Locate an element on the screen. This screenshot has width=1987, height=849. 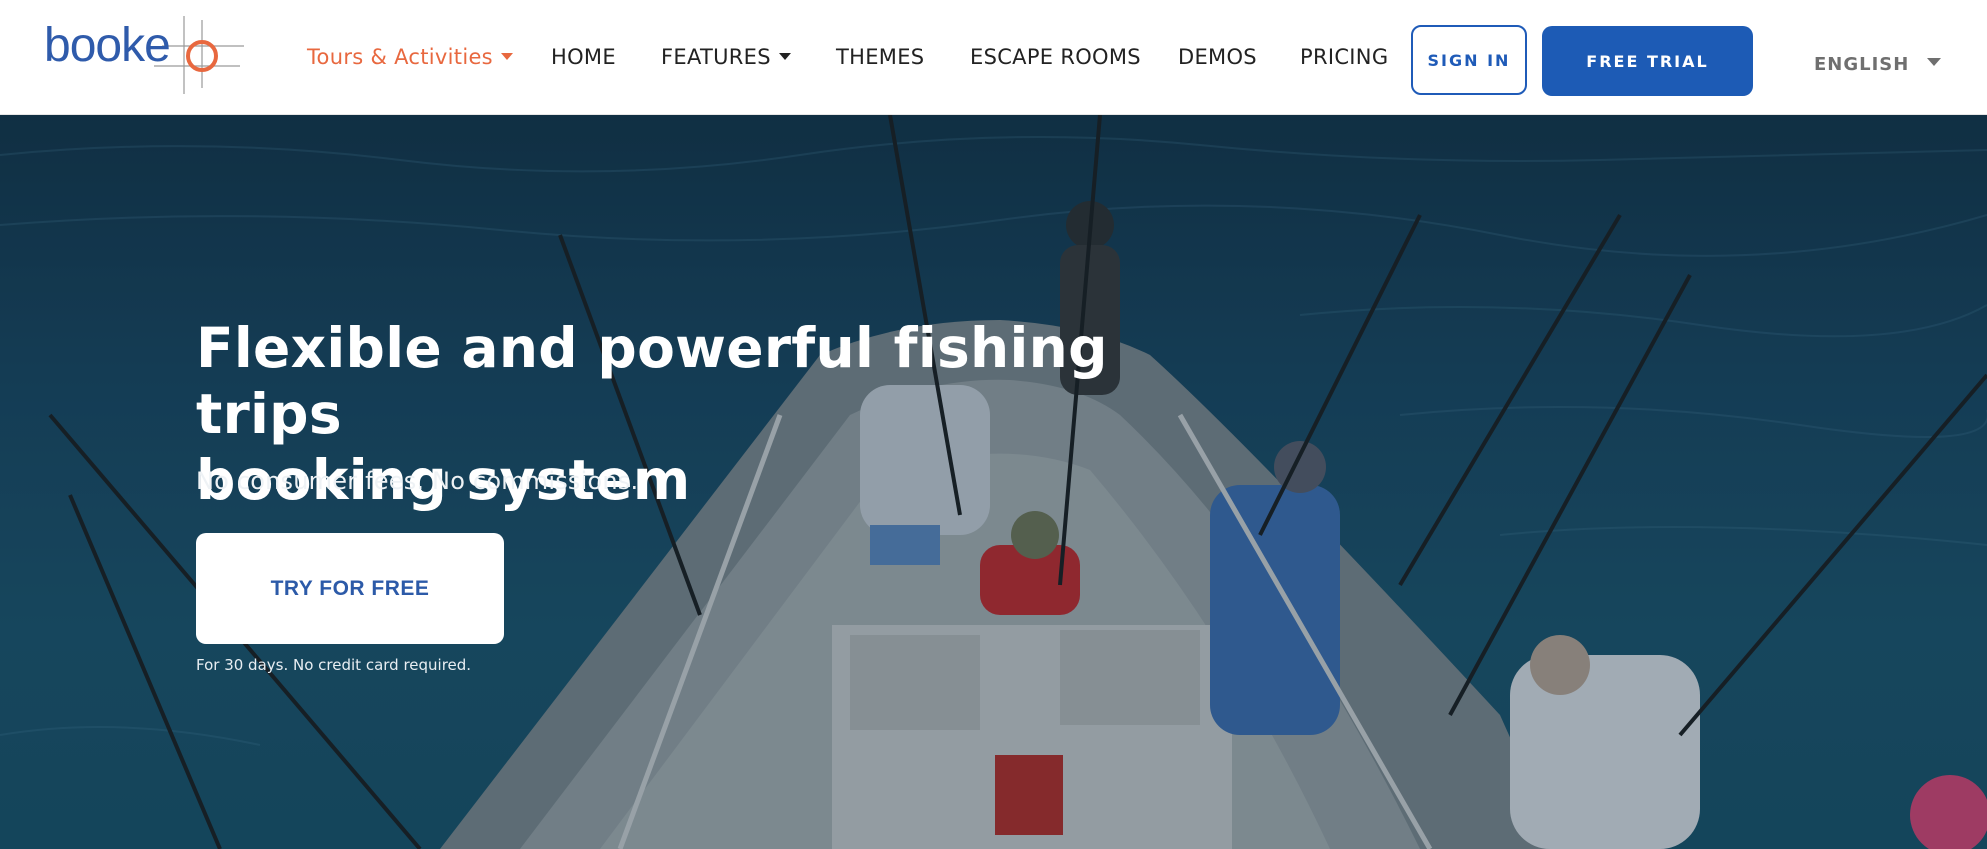
language-label: ENGLISH is located at coordinates (1862, 64).